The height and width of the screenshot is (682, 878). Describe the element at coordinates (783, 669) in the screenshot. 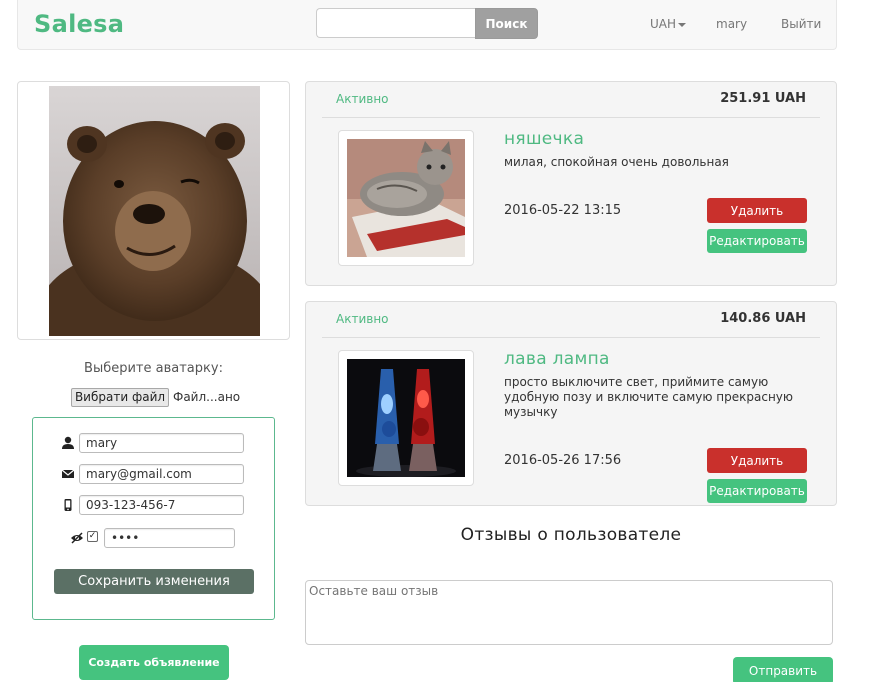

I see `send-review-button: Отправить` at that location.